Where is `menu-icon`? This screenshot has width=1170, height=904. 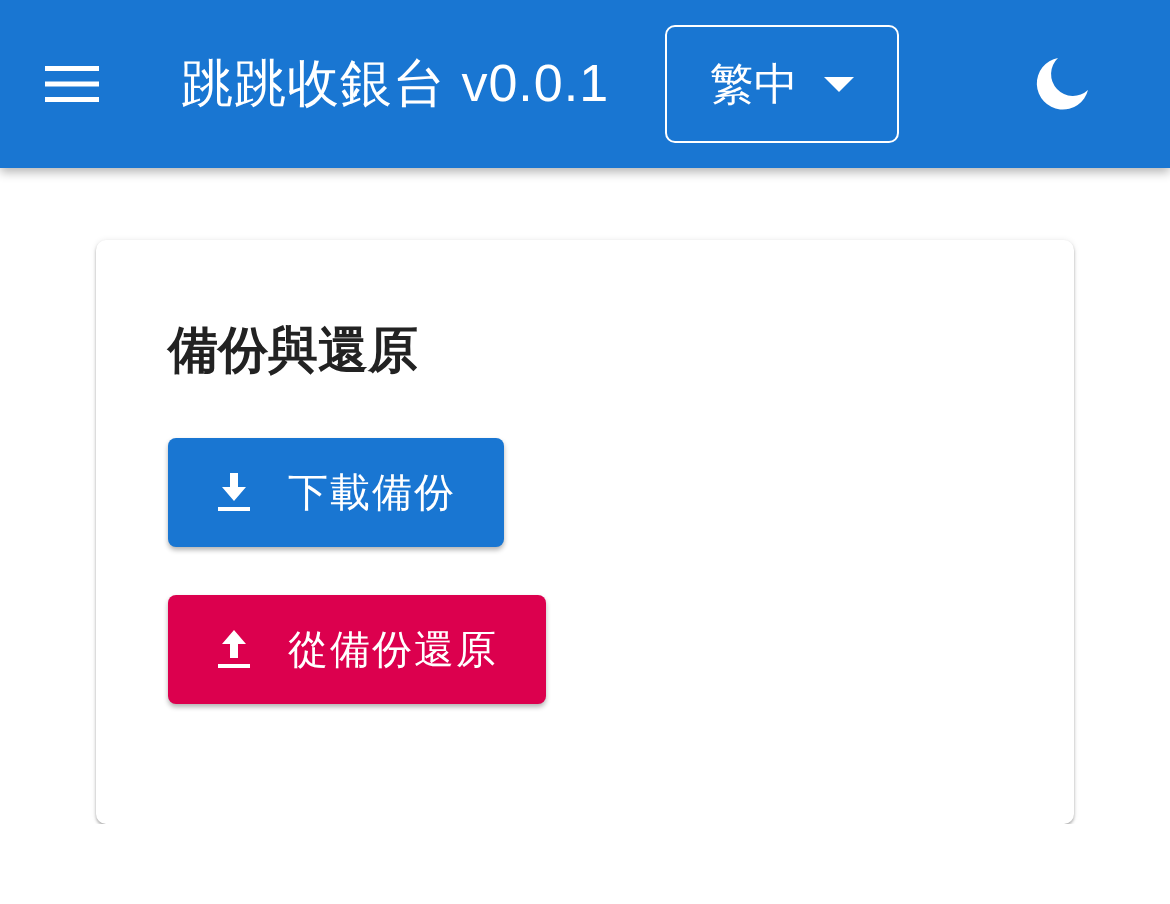
menu-icon is located at coordinates (72, 84).